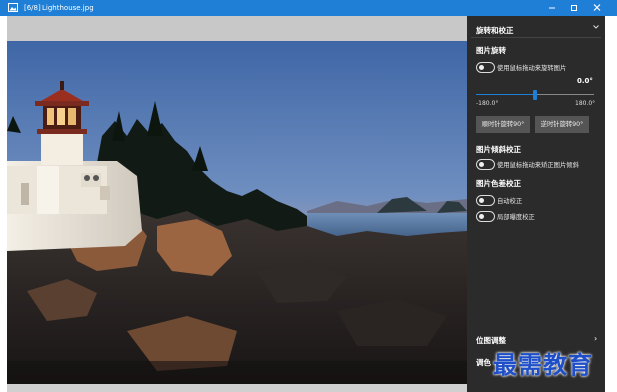 Image resolution: width=617 pixels, height=392 pixels. What do you see at coordinates (483, 362) in the screenshot?
I see `tone-item: 调色` at bounding box center [483, 362].